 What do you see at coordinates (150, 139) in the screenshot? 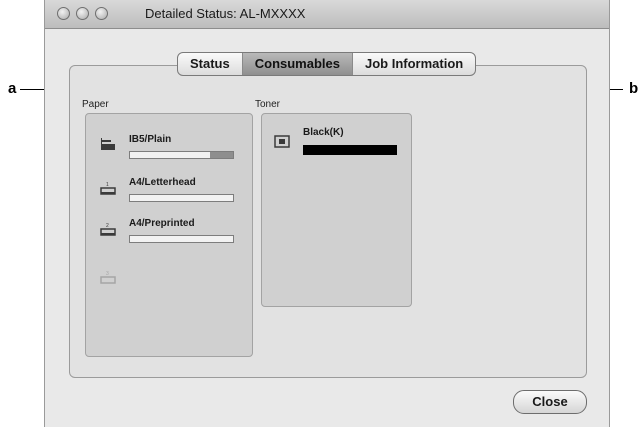
I see `tray-label-ib5-plain: IB5/Plain` at bounding box center [150, 139].